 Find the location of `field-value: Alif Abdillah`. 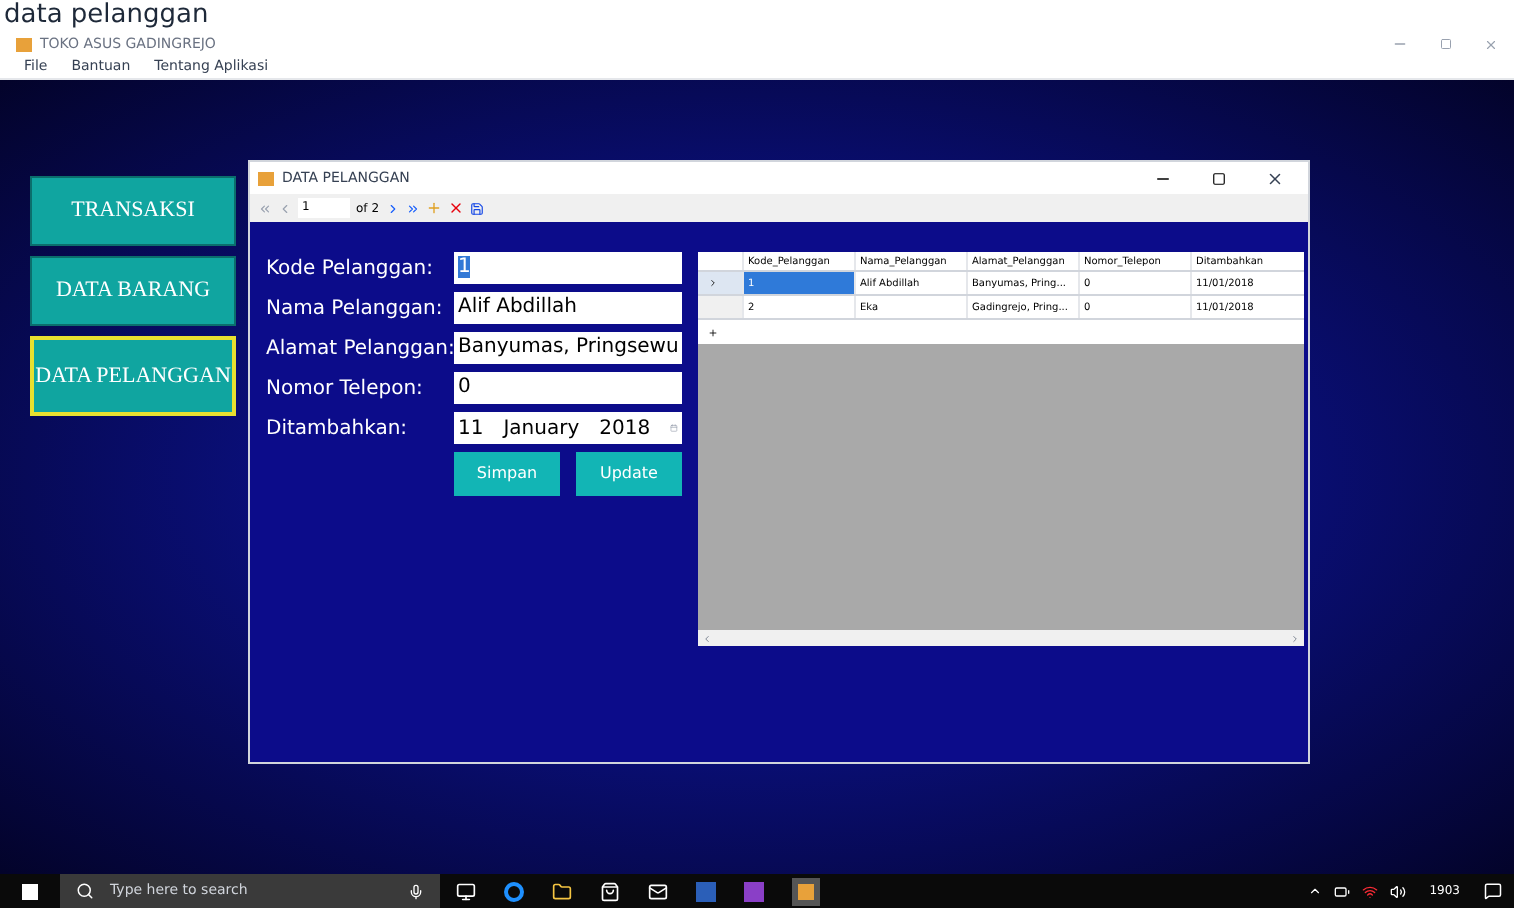

field-value: Alif Abdillah is located at coordinates (517, 307).